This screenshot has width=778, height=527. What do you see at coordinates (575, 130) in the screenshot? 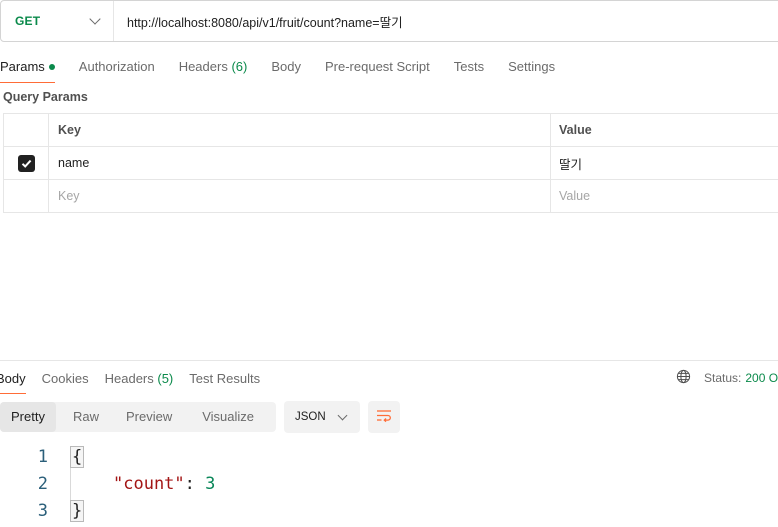
I see `value-column-header: Value` at bounding box center [575, 130].